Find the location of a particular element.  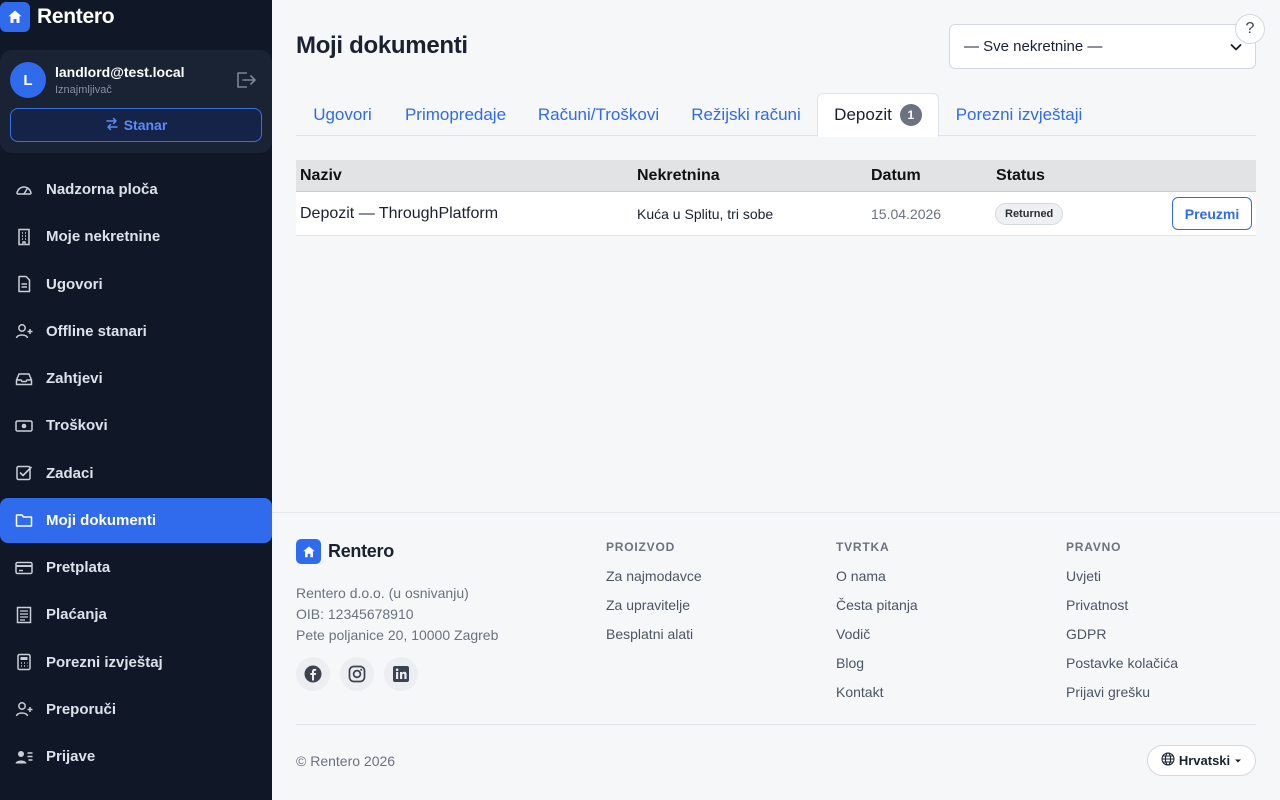

footer-link: Za najmodavce is located at coordinates (654, 576).